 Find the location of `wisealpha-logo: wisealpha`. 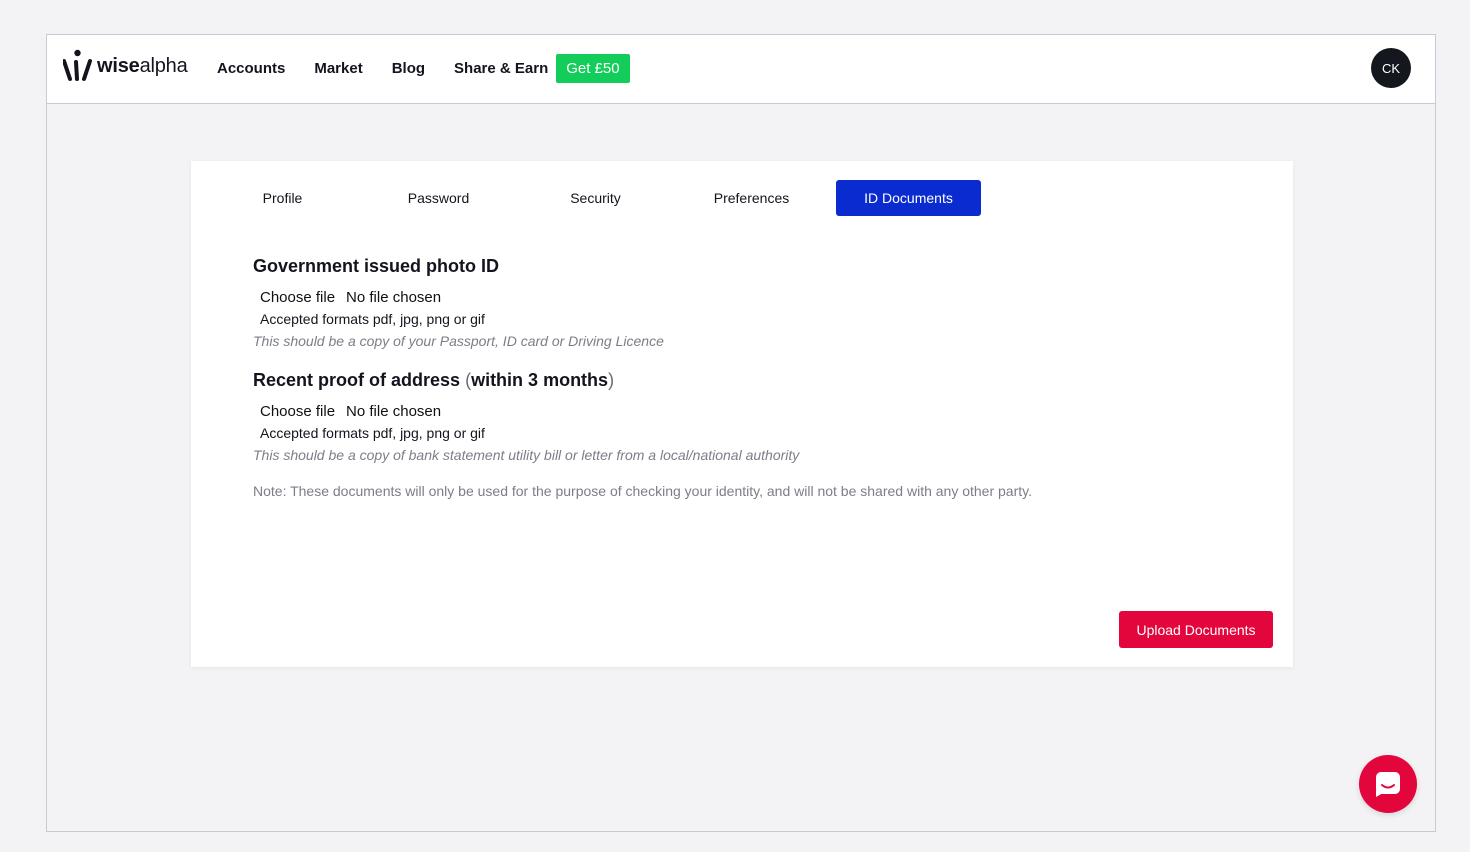

wisealpha-logo: wisealpha is located at coordinates (125, 66).